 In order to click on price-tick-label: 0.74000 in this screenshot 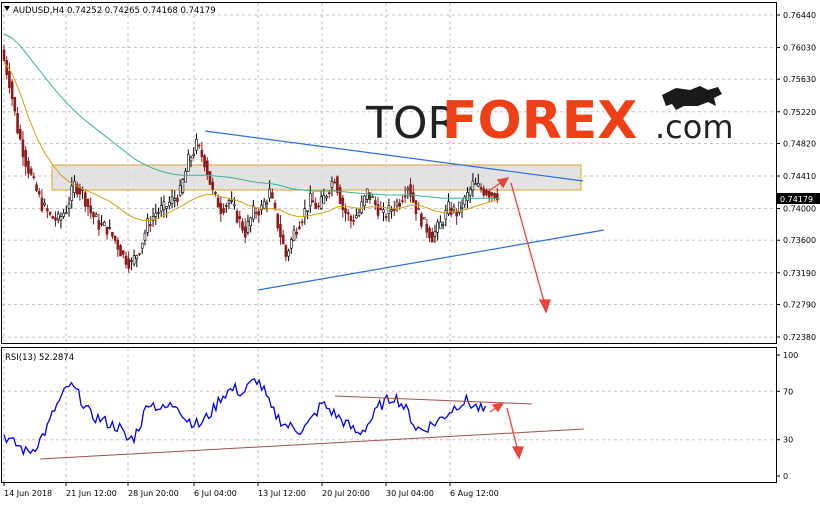, I will do `click(799, 209)`.